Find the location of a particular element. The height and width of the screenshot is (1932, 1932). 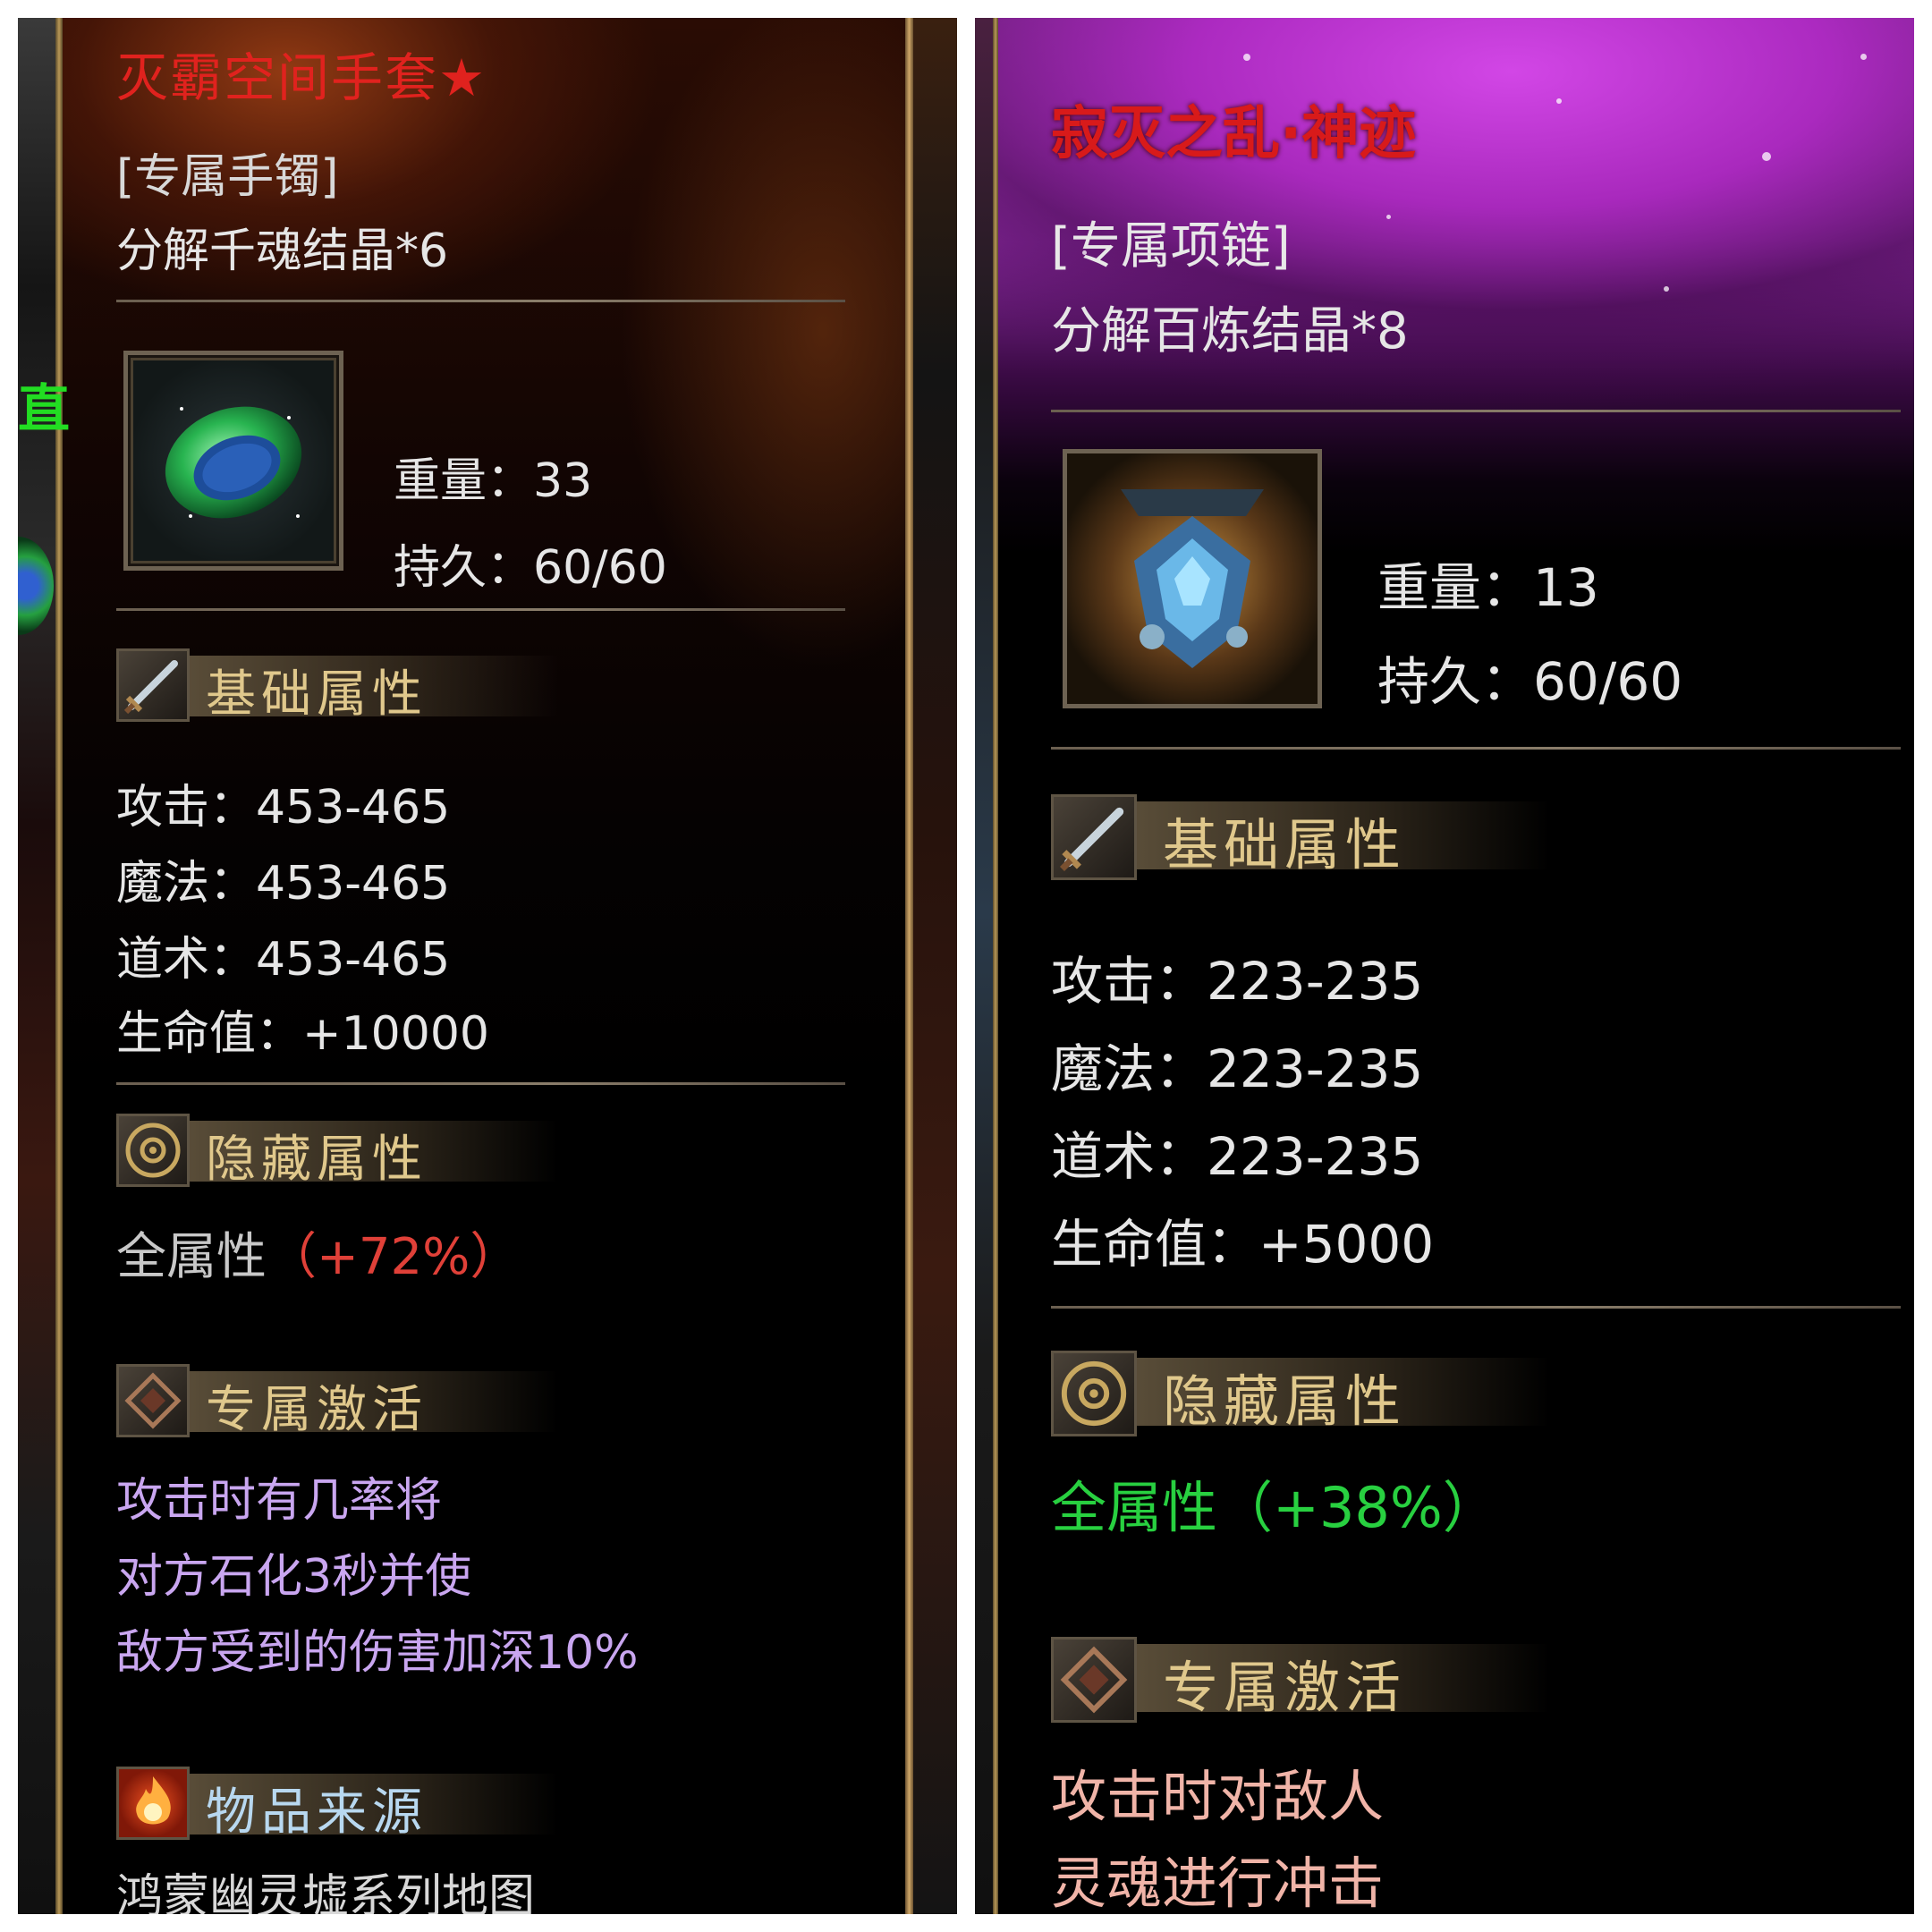

jade-bracelet-icon is located at coordinates (233, 462).